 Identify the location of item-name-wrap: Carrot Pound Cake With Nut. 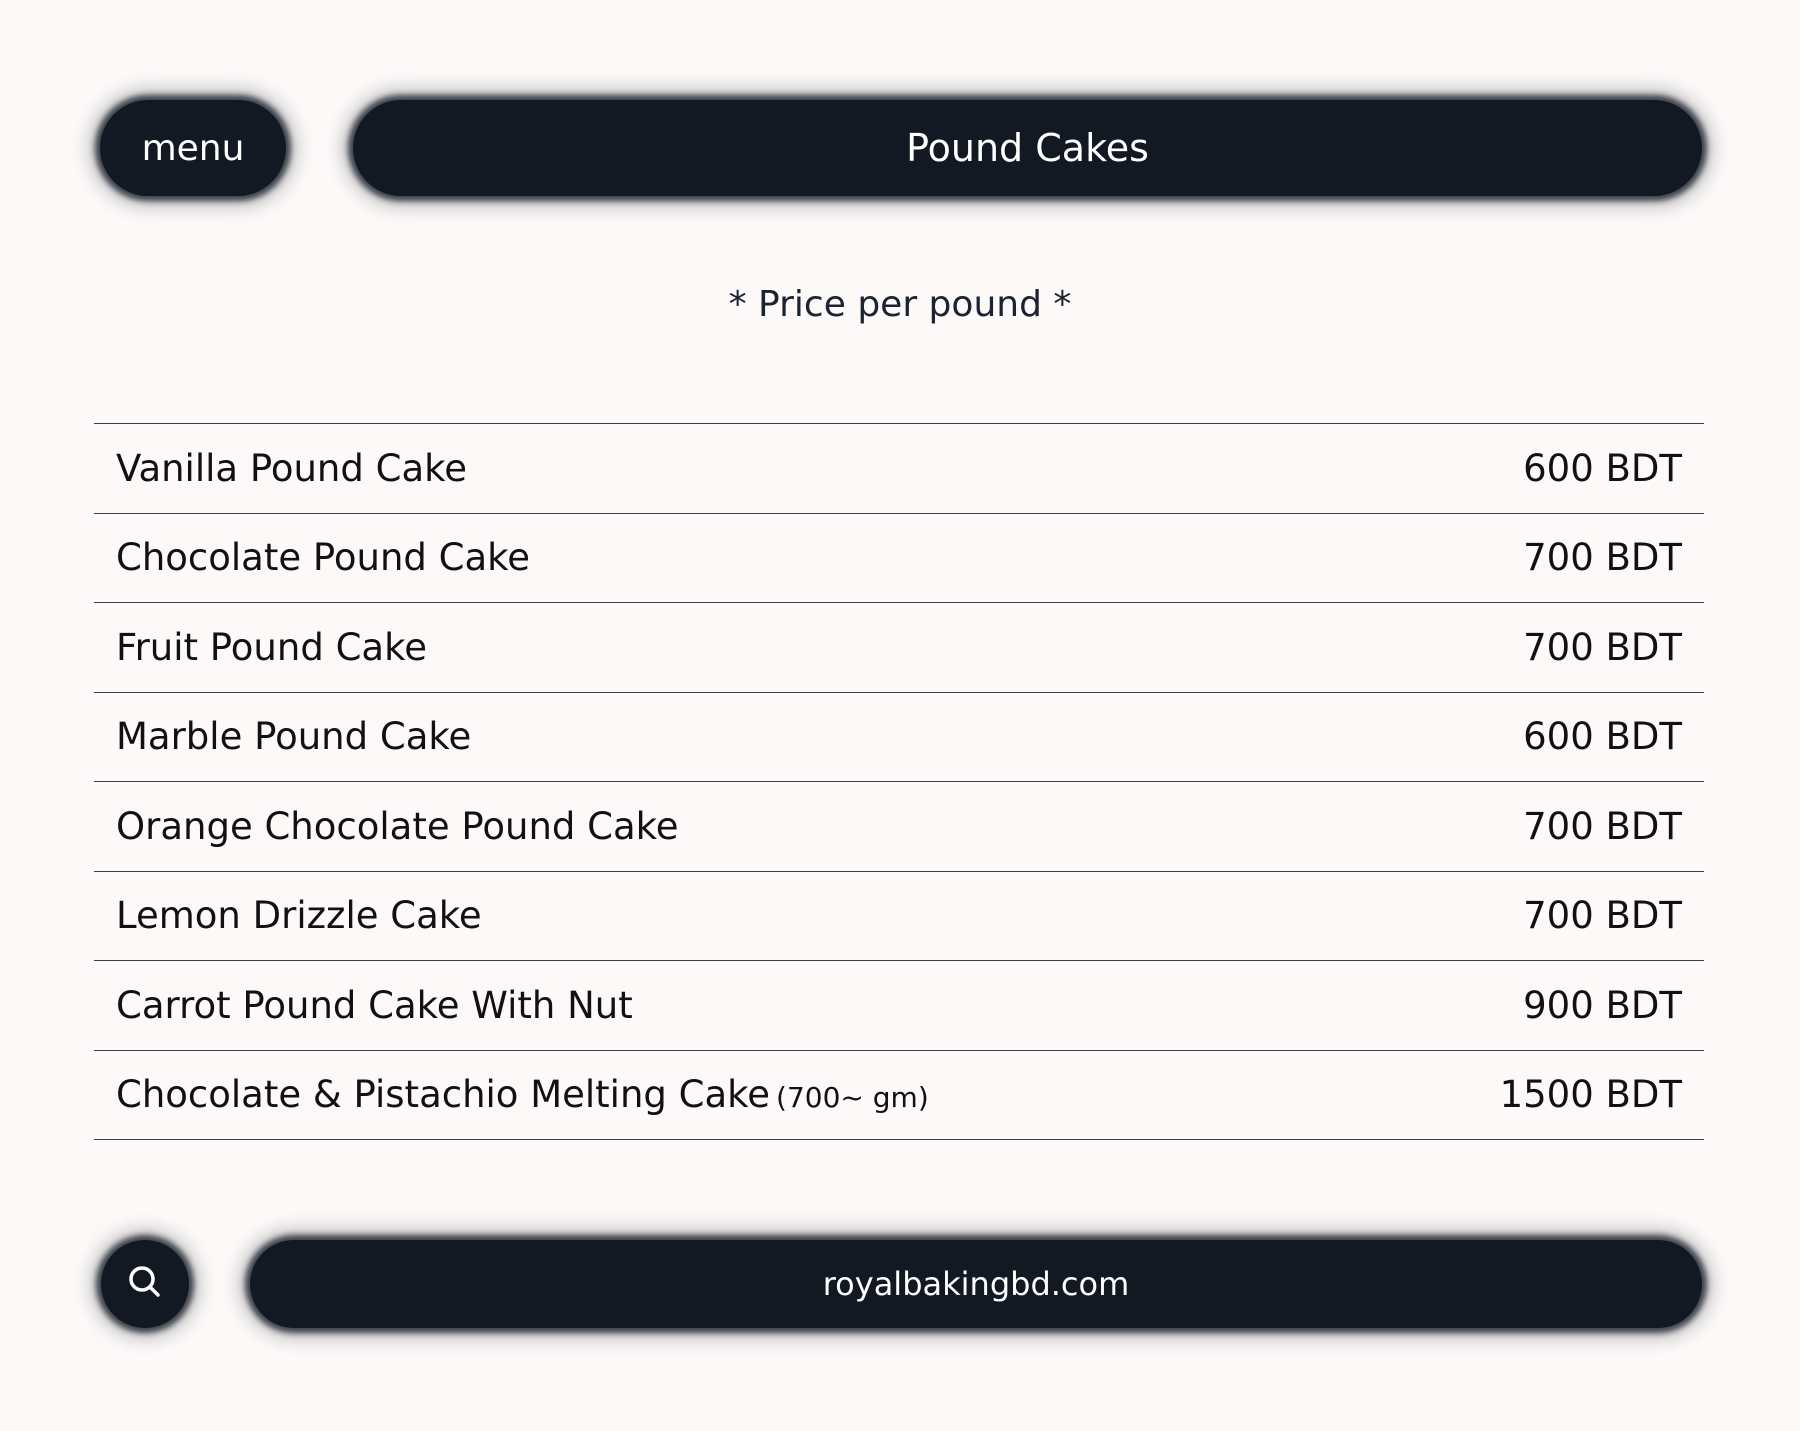
(374, 1005).